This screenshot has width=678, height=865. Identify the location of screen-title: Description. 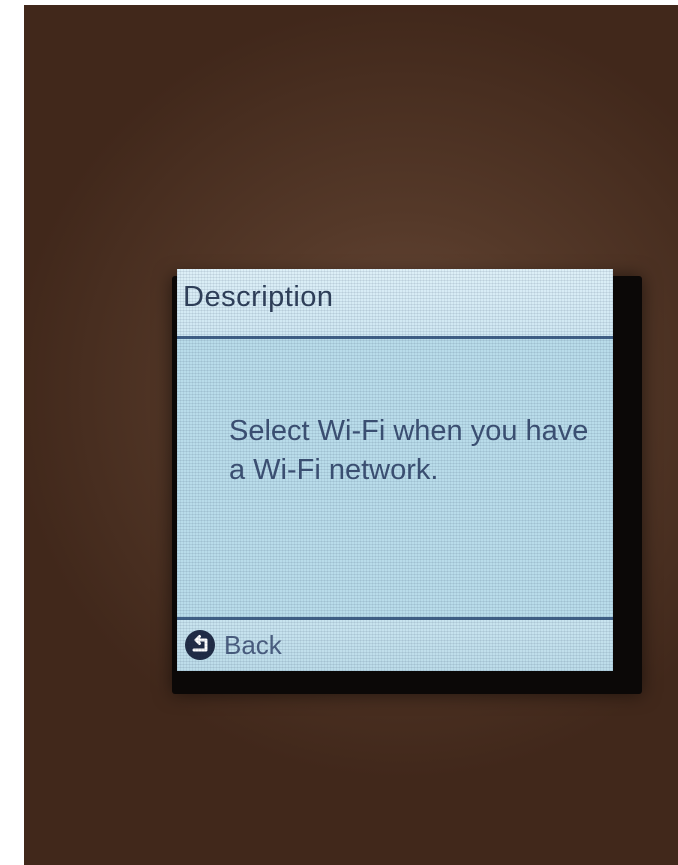
(258, 297).